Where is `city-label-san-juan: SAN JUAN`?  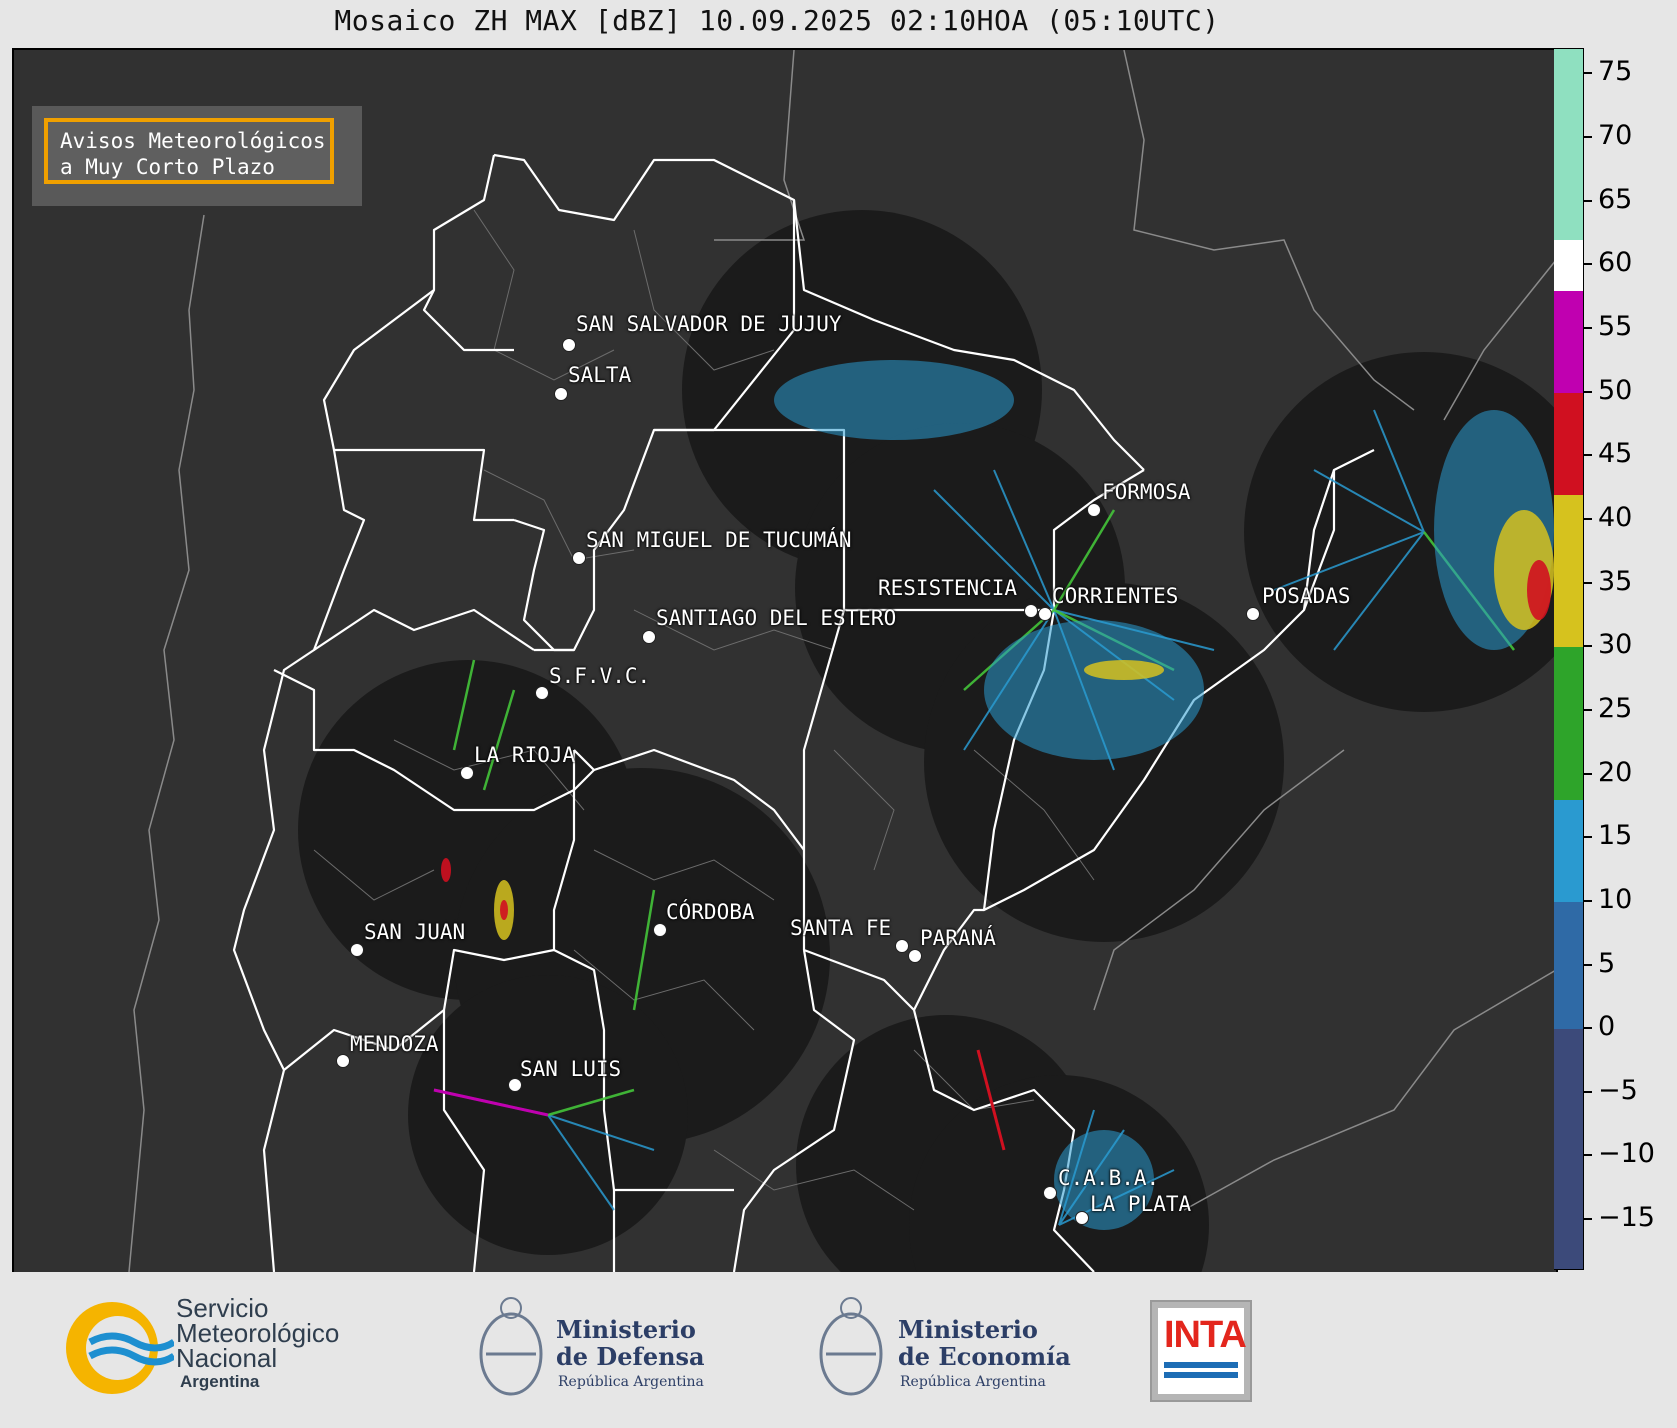 city-label-san-juan: SAN JUAN is located at coordinates (415, 932).